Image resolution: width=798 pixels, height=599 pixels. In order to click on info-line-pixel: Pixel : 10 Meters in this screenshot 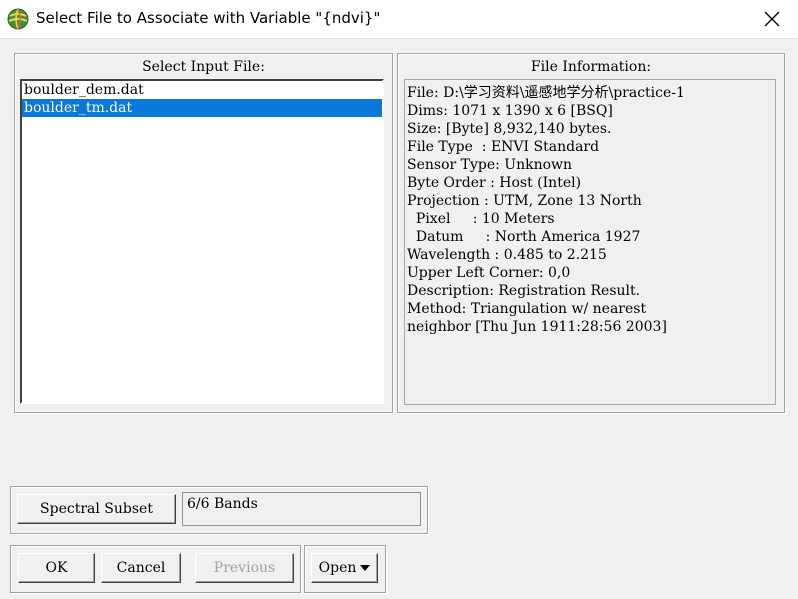, I will do `click(481, 219)`.